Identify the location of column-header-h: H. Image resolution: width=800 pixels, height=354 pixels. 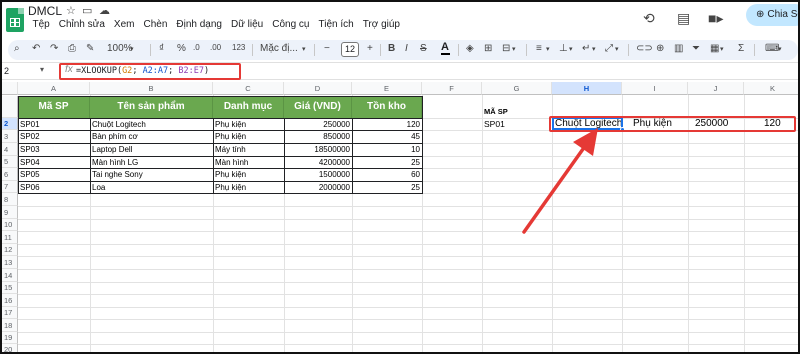
(587, 88).